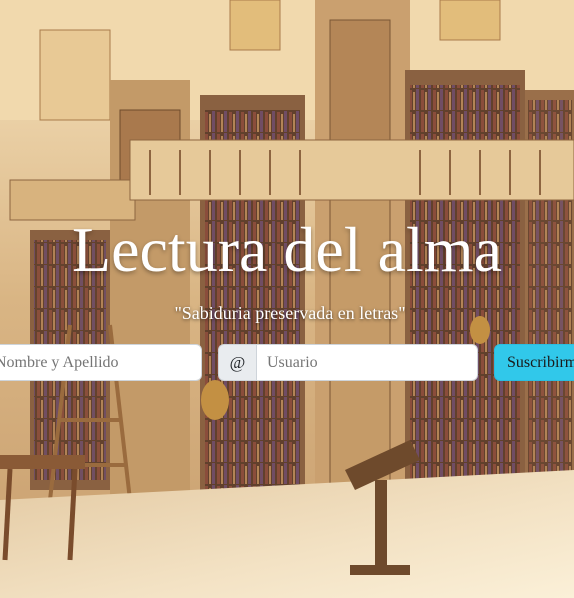 The image size is (574, 598). I want to click on subscribe-button: Suscribirme, so click(534, 362).